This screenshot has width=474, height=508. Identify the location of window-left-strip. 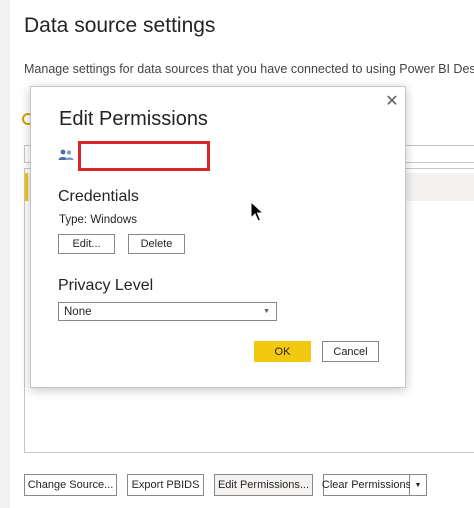
(5, 254).